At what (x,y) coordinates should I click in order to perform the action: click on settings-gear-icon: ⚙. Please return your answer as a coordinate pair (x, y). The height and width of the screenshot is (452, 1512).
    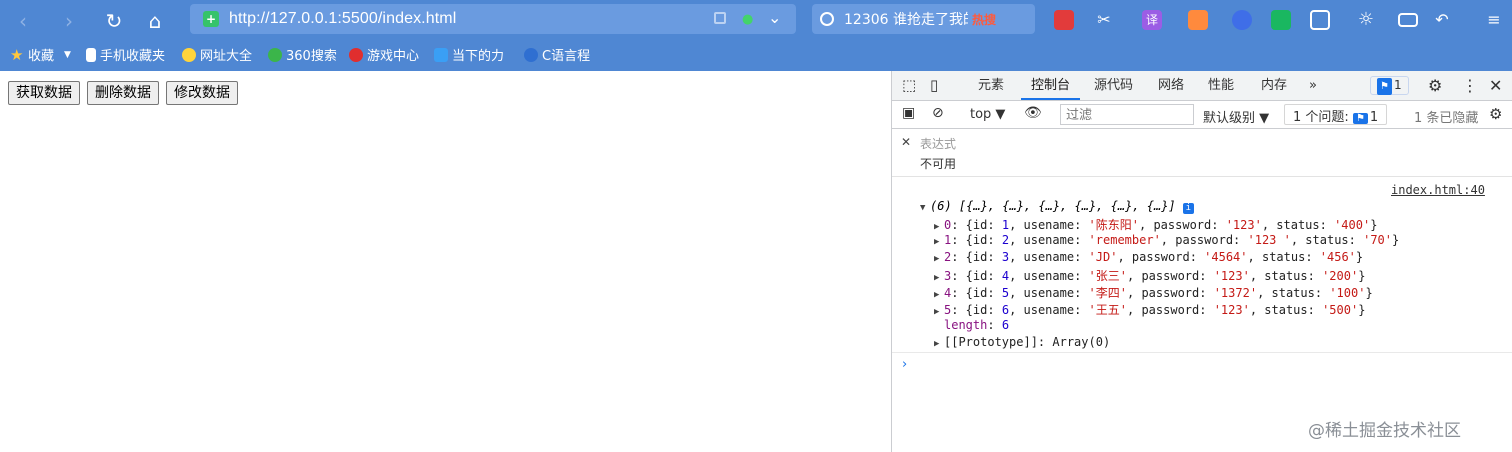
    Looking at the image, I should click on (1435, 85).